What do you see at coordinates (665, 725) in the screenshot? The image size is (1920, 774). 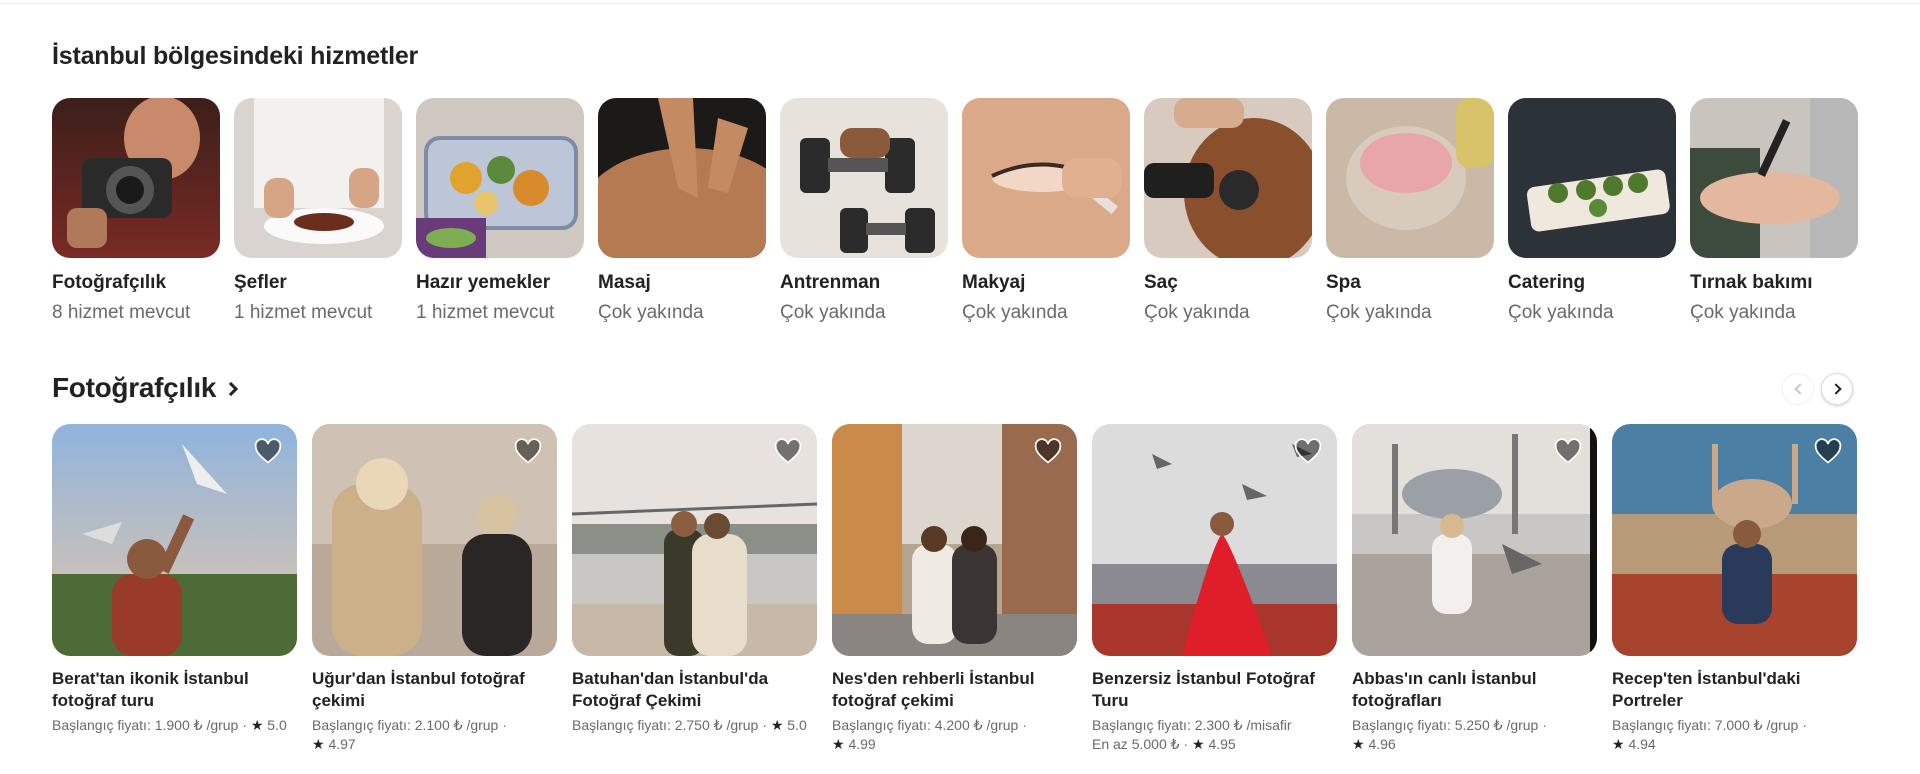 I see `listing-price: Başlangıç fiyatı: 2.750 ₺ /grup` at bounding box center [665, 725].